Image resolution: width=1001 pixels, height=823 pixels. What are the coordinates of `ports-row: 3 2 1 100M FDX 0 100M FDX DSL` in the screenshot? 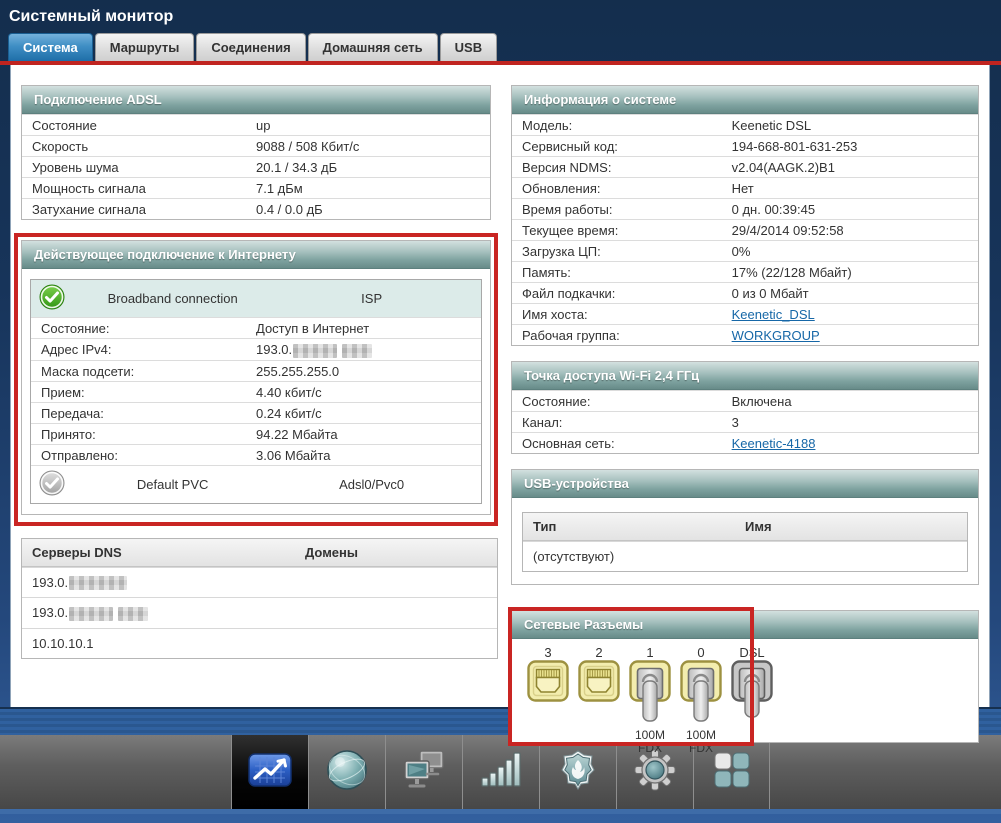 It's located at (745, 697).